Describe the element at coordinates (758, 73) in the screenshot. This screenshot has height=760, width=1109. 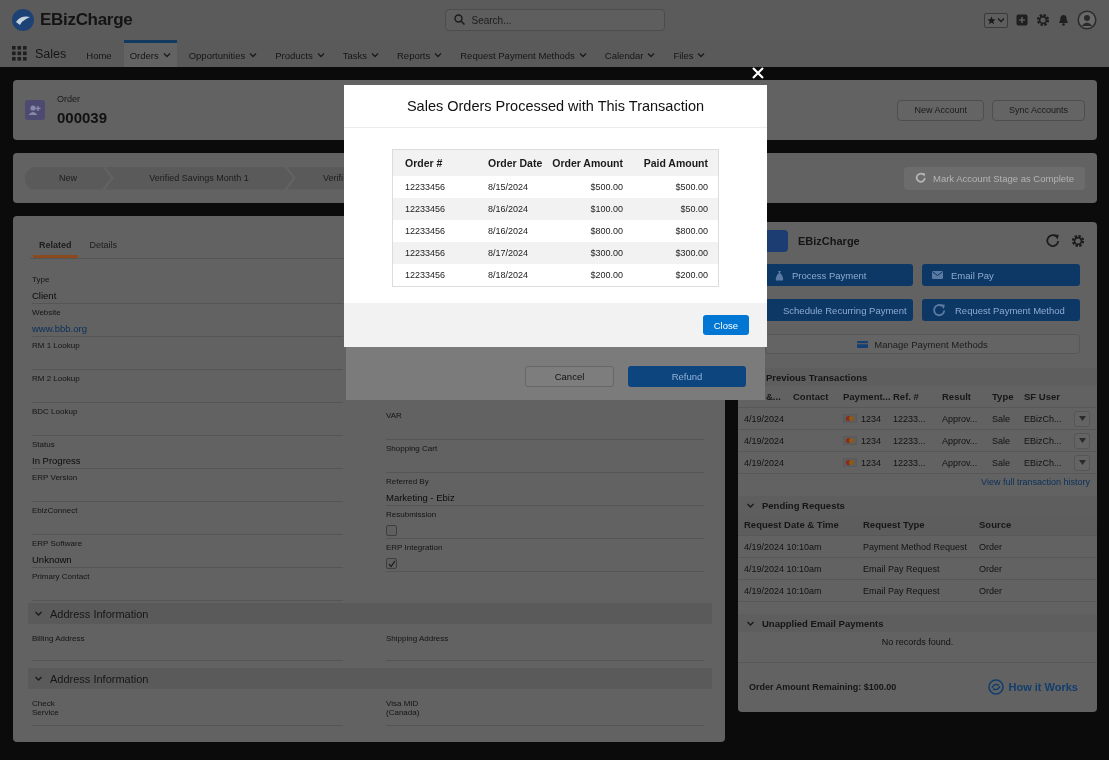
I see `close-icon` at that location.